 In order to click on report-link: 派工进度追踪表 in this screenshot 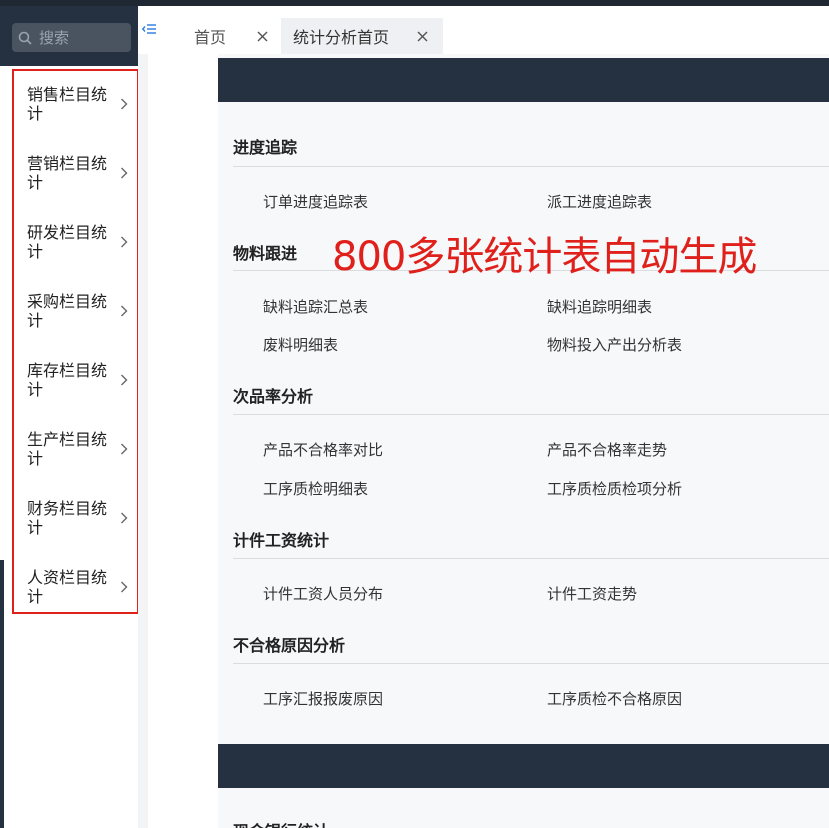, I will do `click(599, 201)`.